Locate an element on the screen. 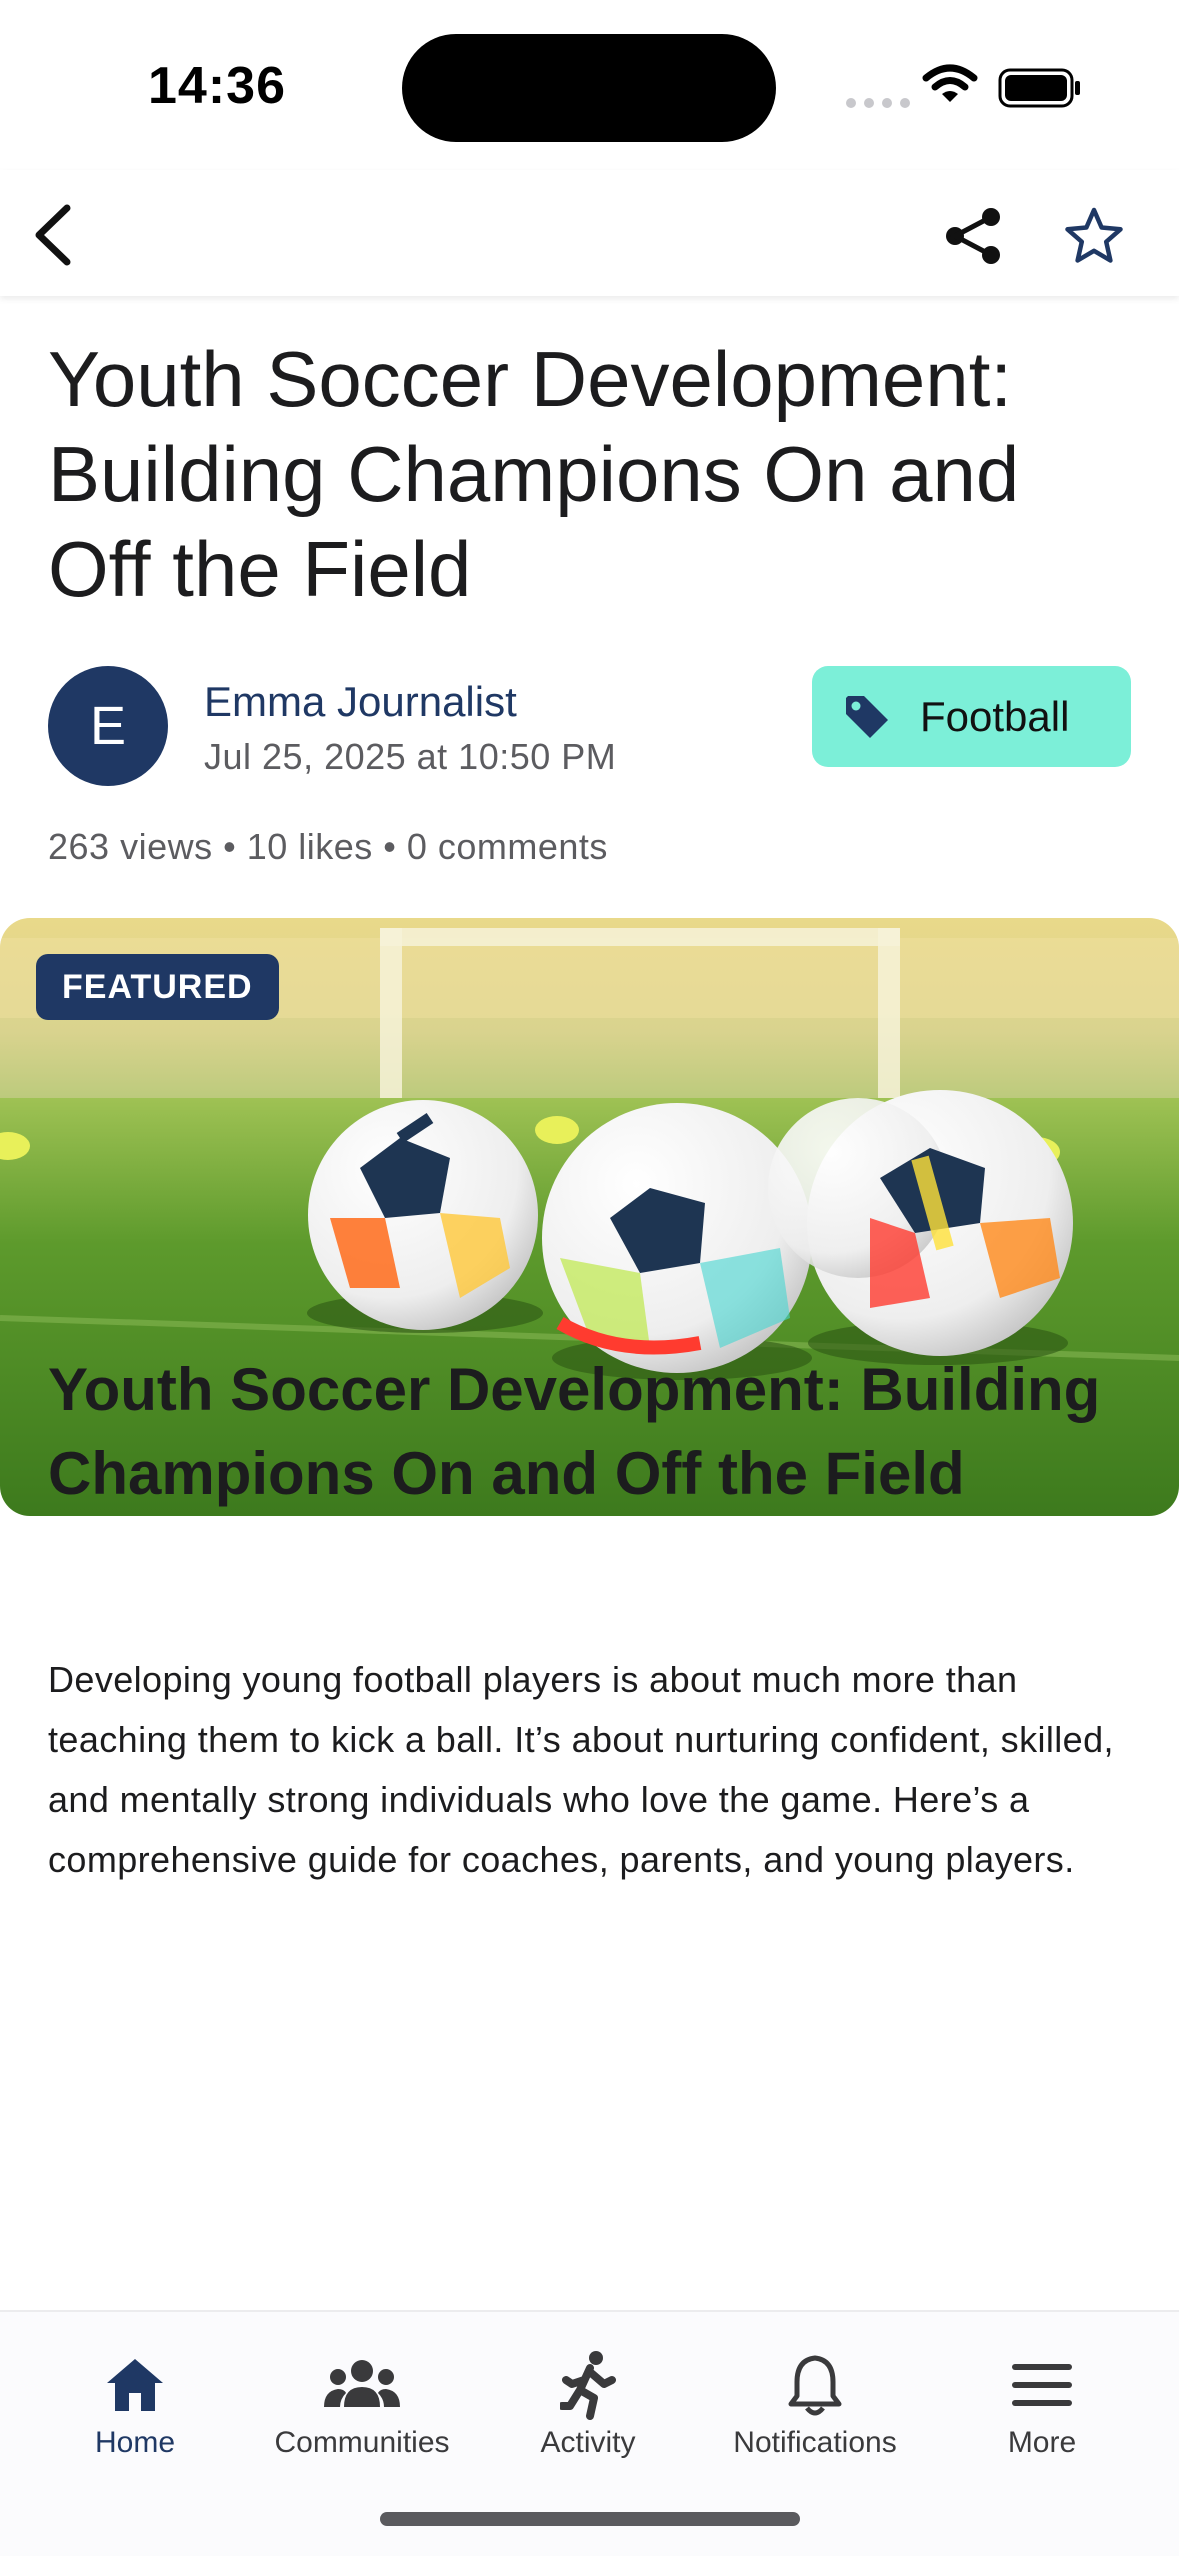 The image size is (1179, 2556). post-date: Jul 25, 2025 at 10:50 PM is located at coordinates (410, 756).